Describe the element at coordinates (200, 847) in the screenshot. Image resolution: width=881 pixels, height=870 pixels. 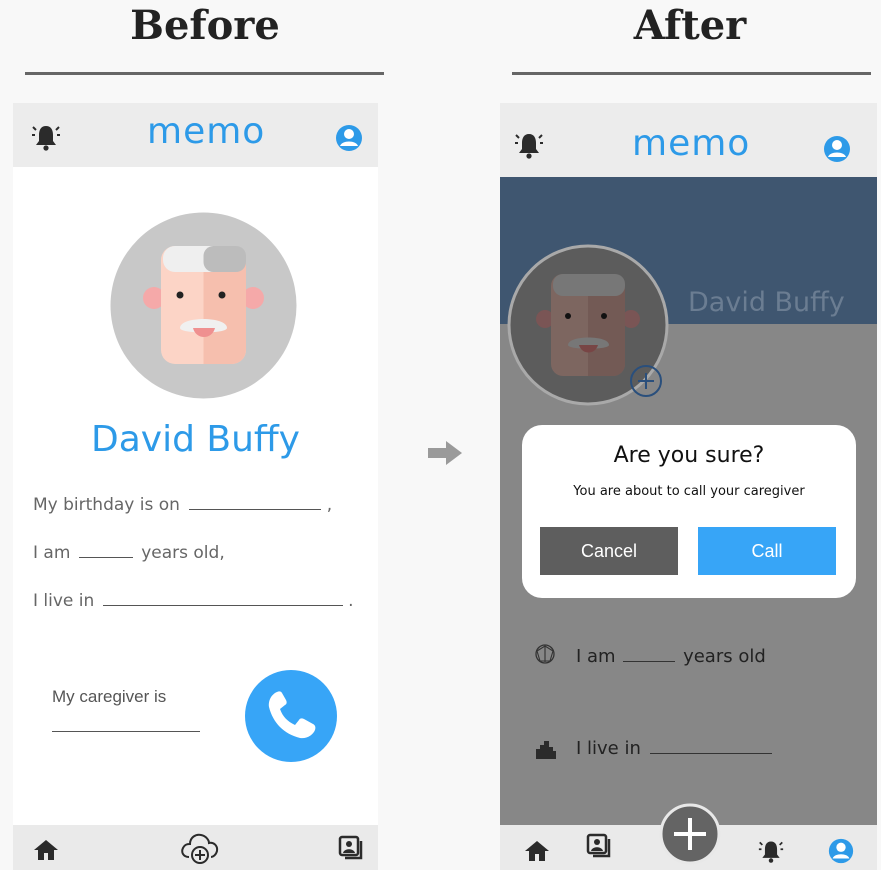
I see `cloud-add-icon` at that location.